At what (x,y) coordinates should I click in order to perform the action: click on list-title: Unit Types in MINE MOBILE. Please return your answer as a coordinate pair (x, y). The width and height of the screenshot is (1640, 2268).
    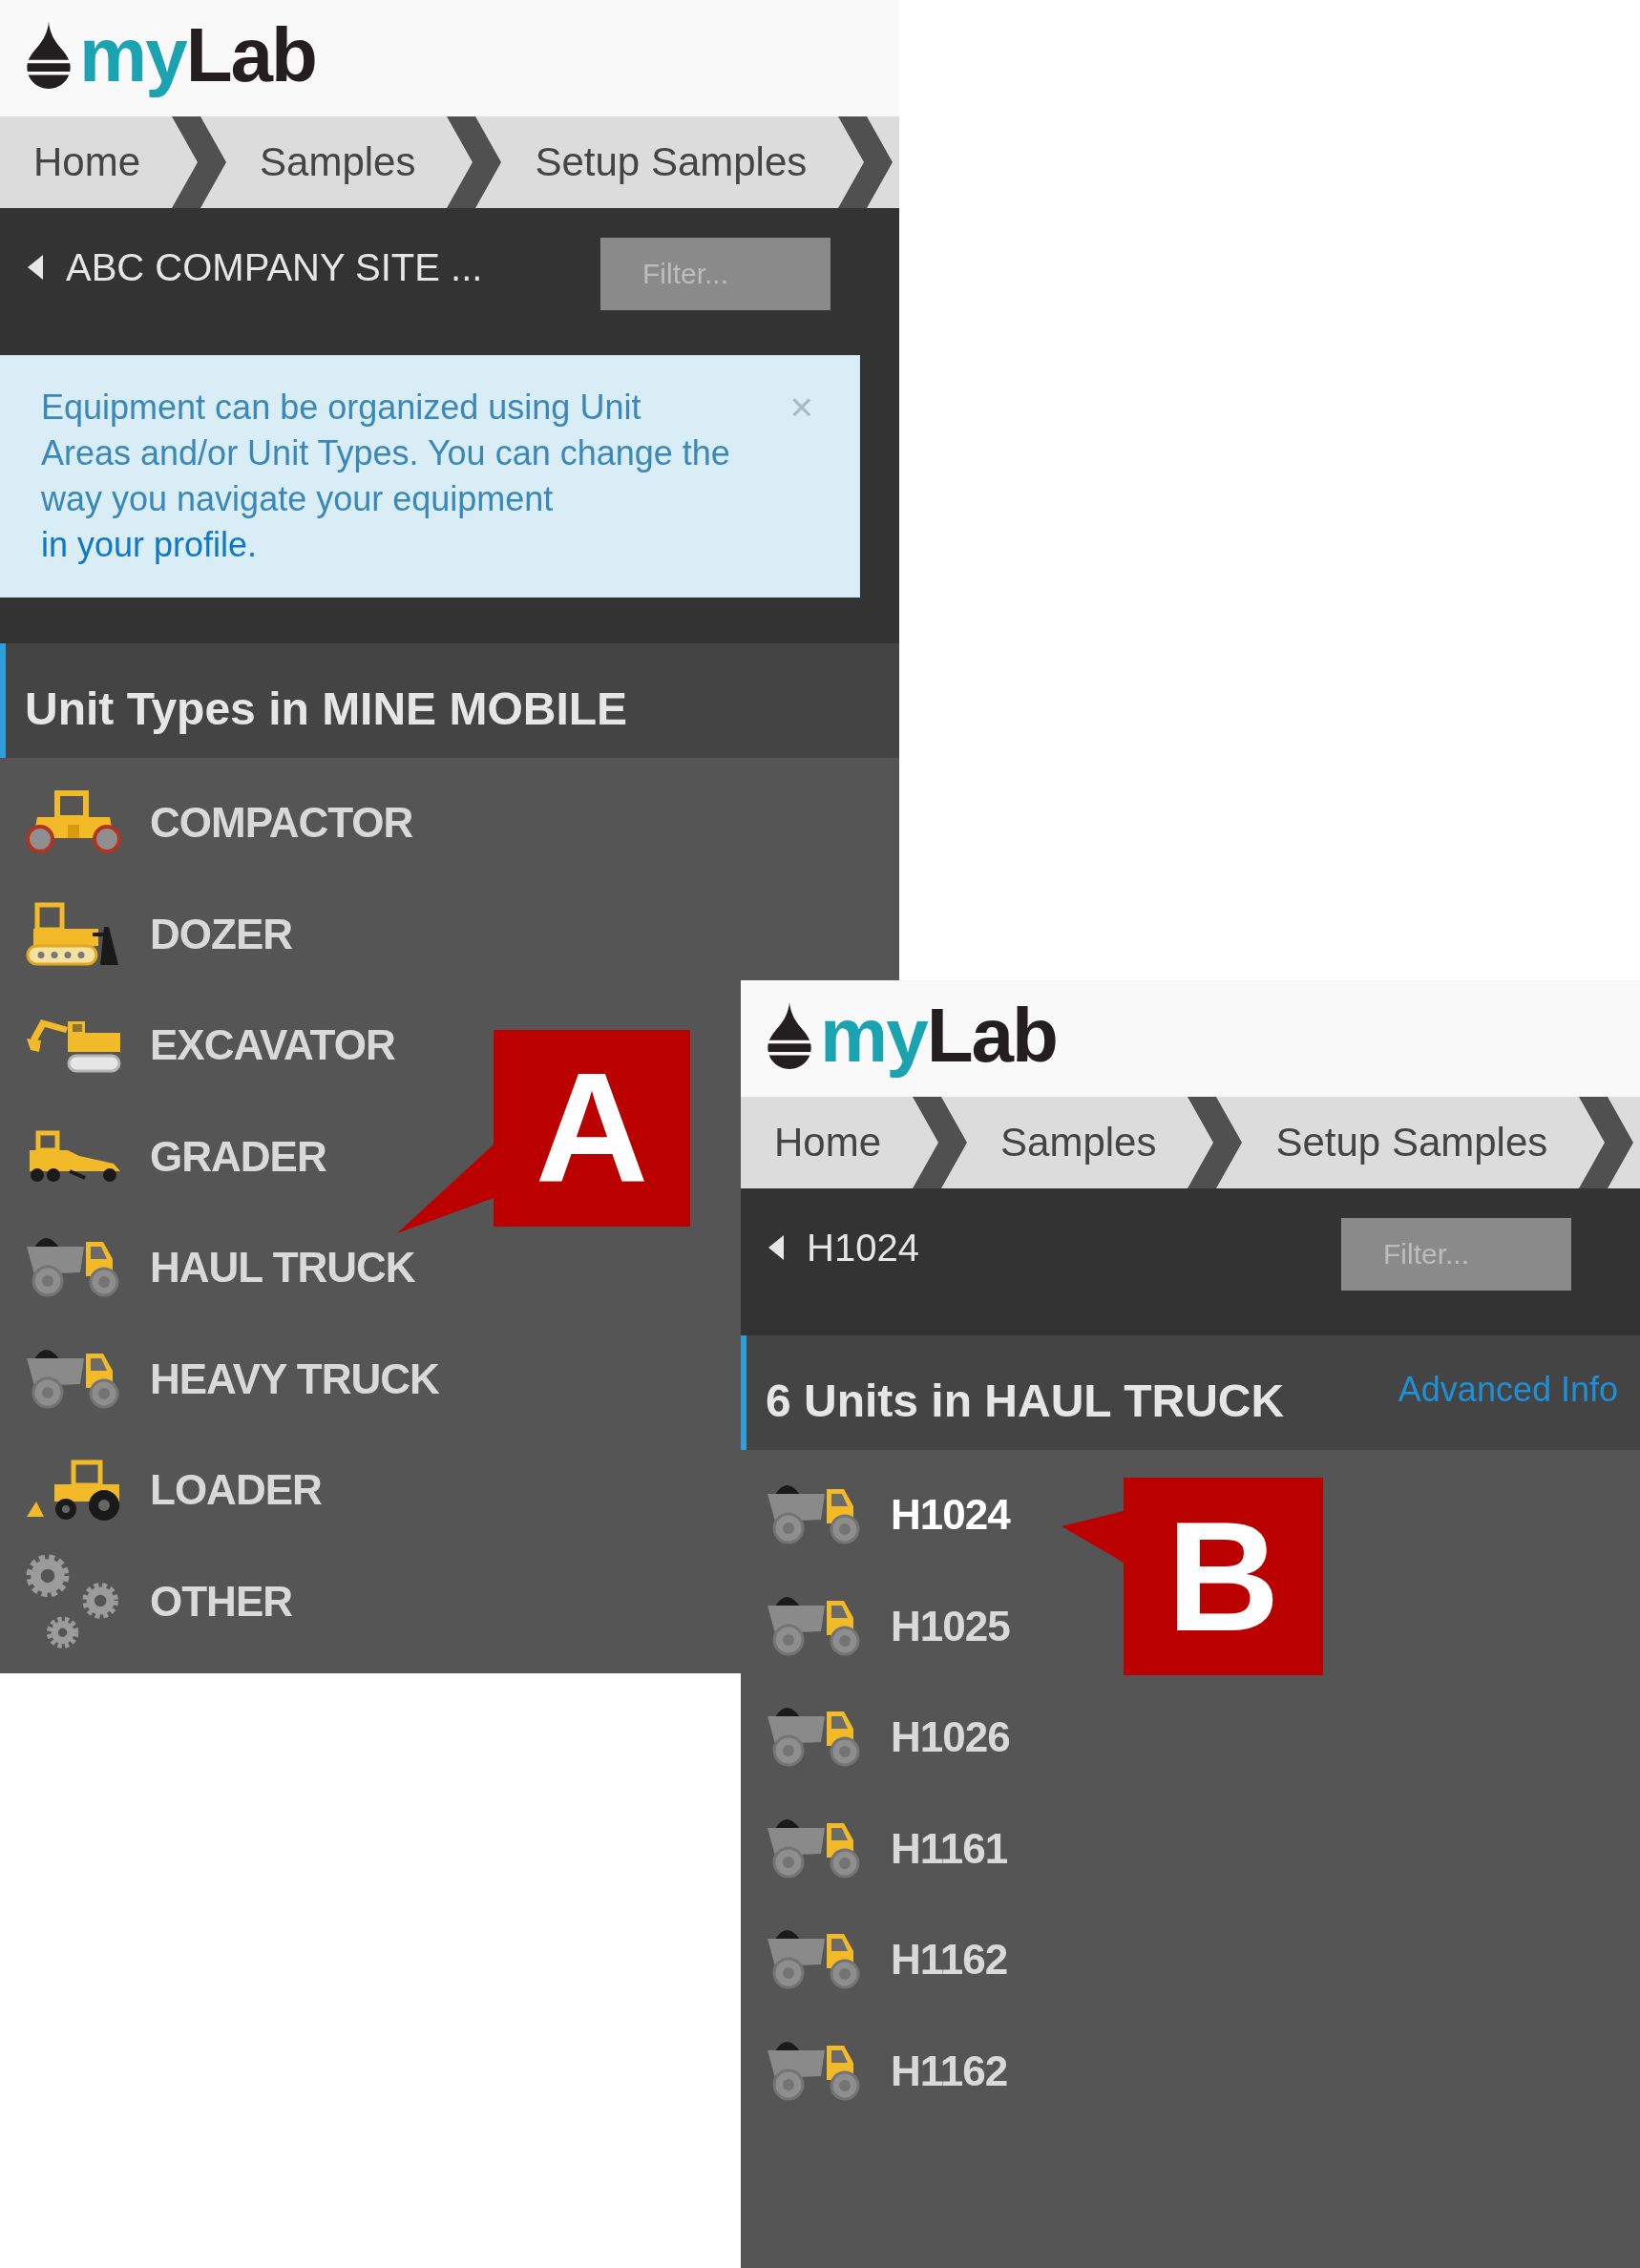
    Looking at the image, I should click on (326, 709).